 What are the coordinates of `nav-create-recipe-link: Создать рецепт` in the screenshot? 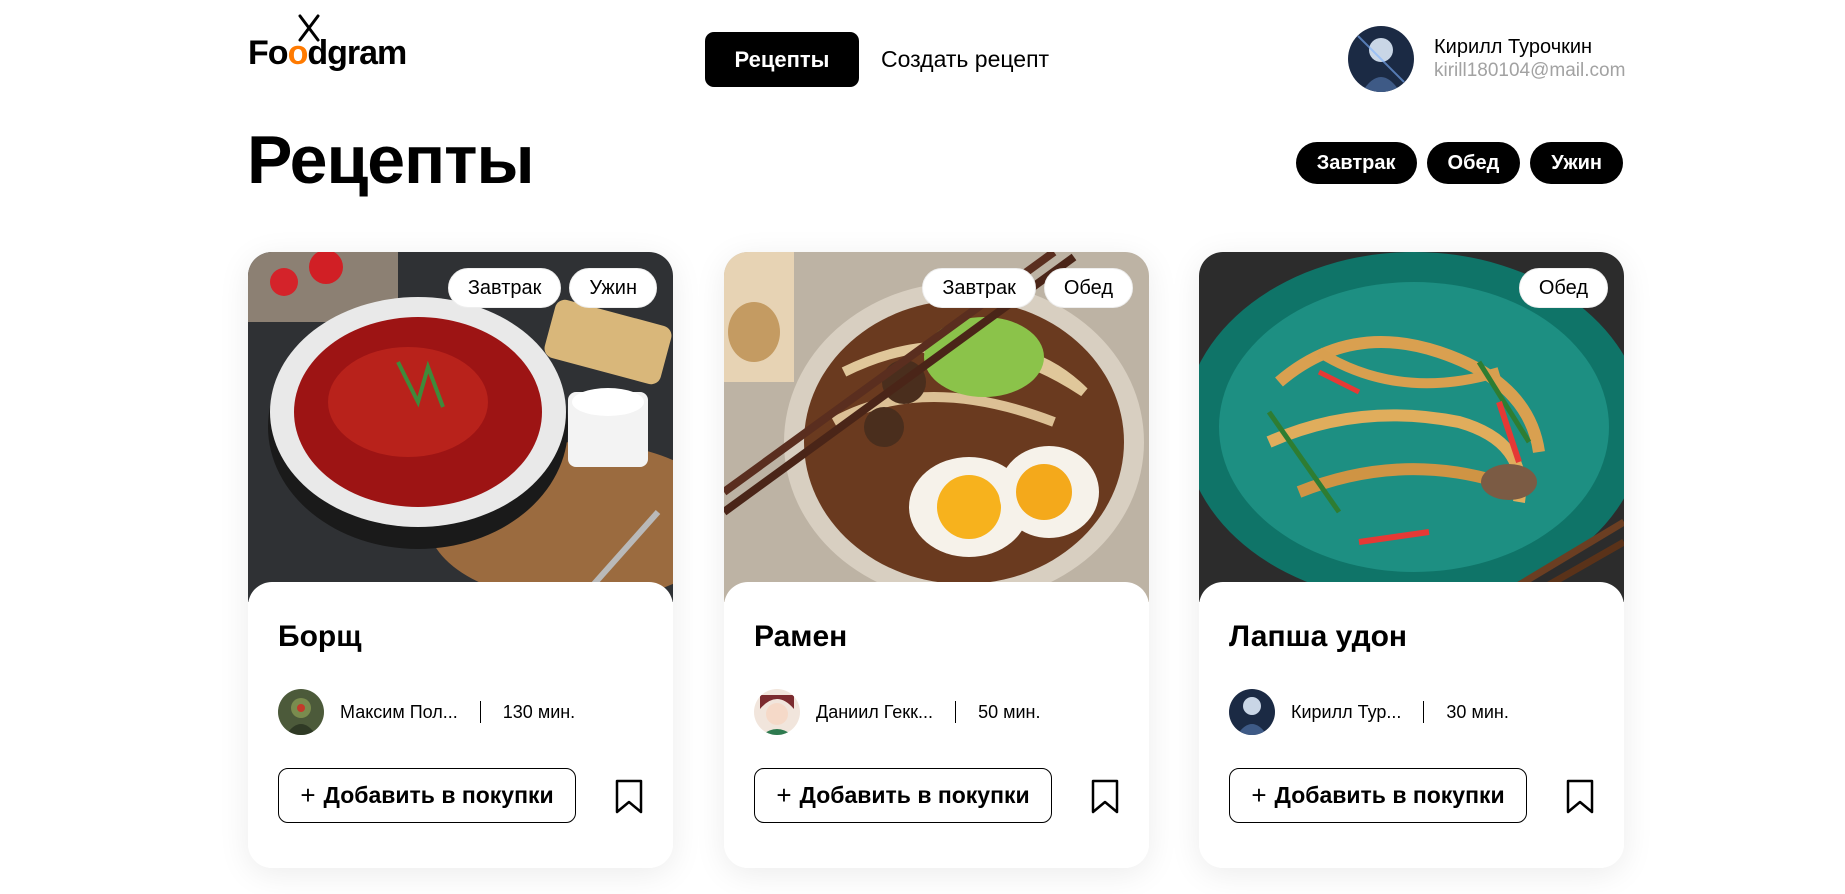 It's located at (965, 59).